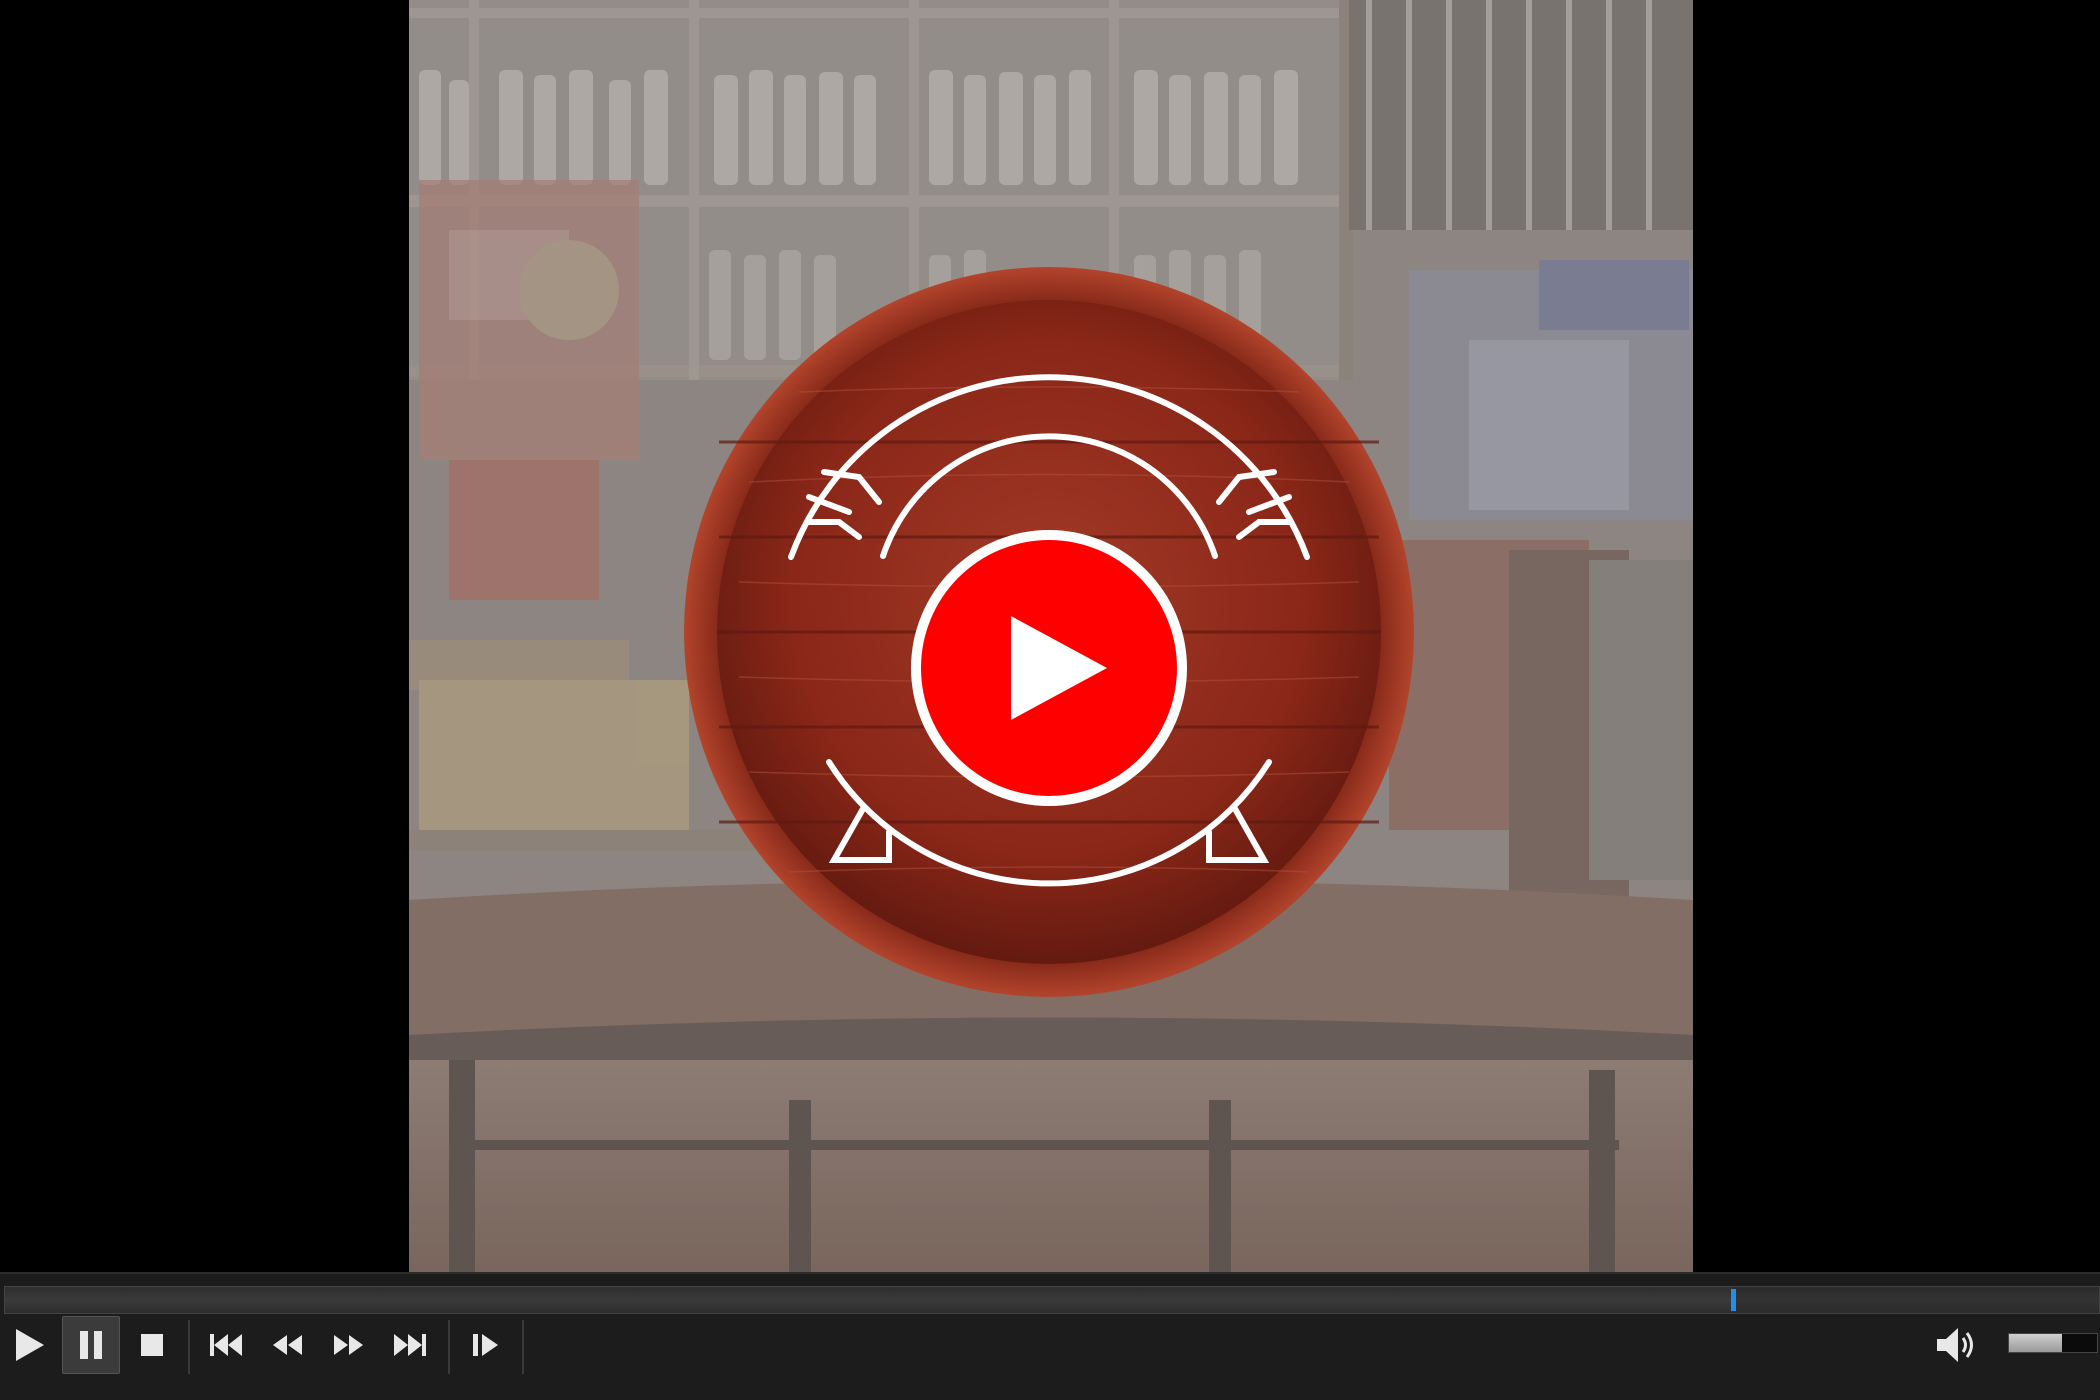 This screenshot has width=2100, height=1400. I want to click on volume-slider, so click(2053, 1343).